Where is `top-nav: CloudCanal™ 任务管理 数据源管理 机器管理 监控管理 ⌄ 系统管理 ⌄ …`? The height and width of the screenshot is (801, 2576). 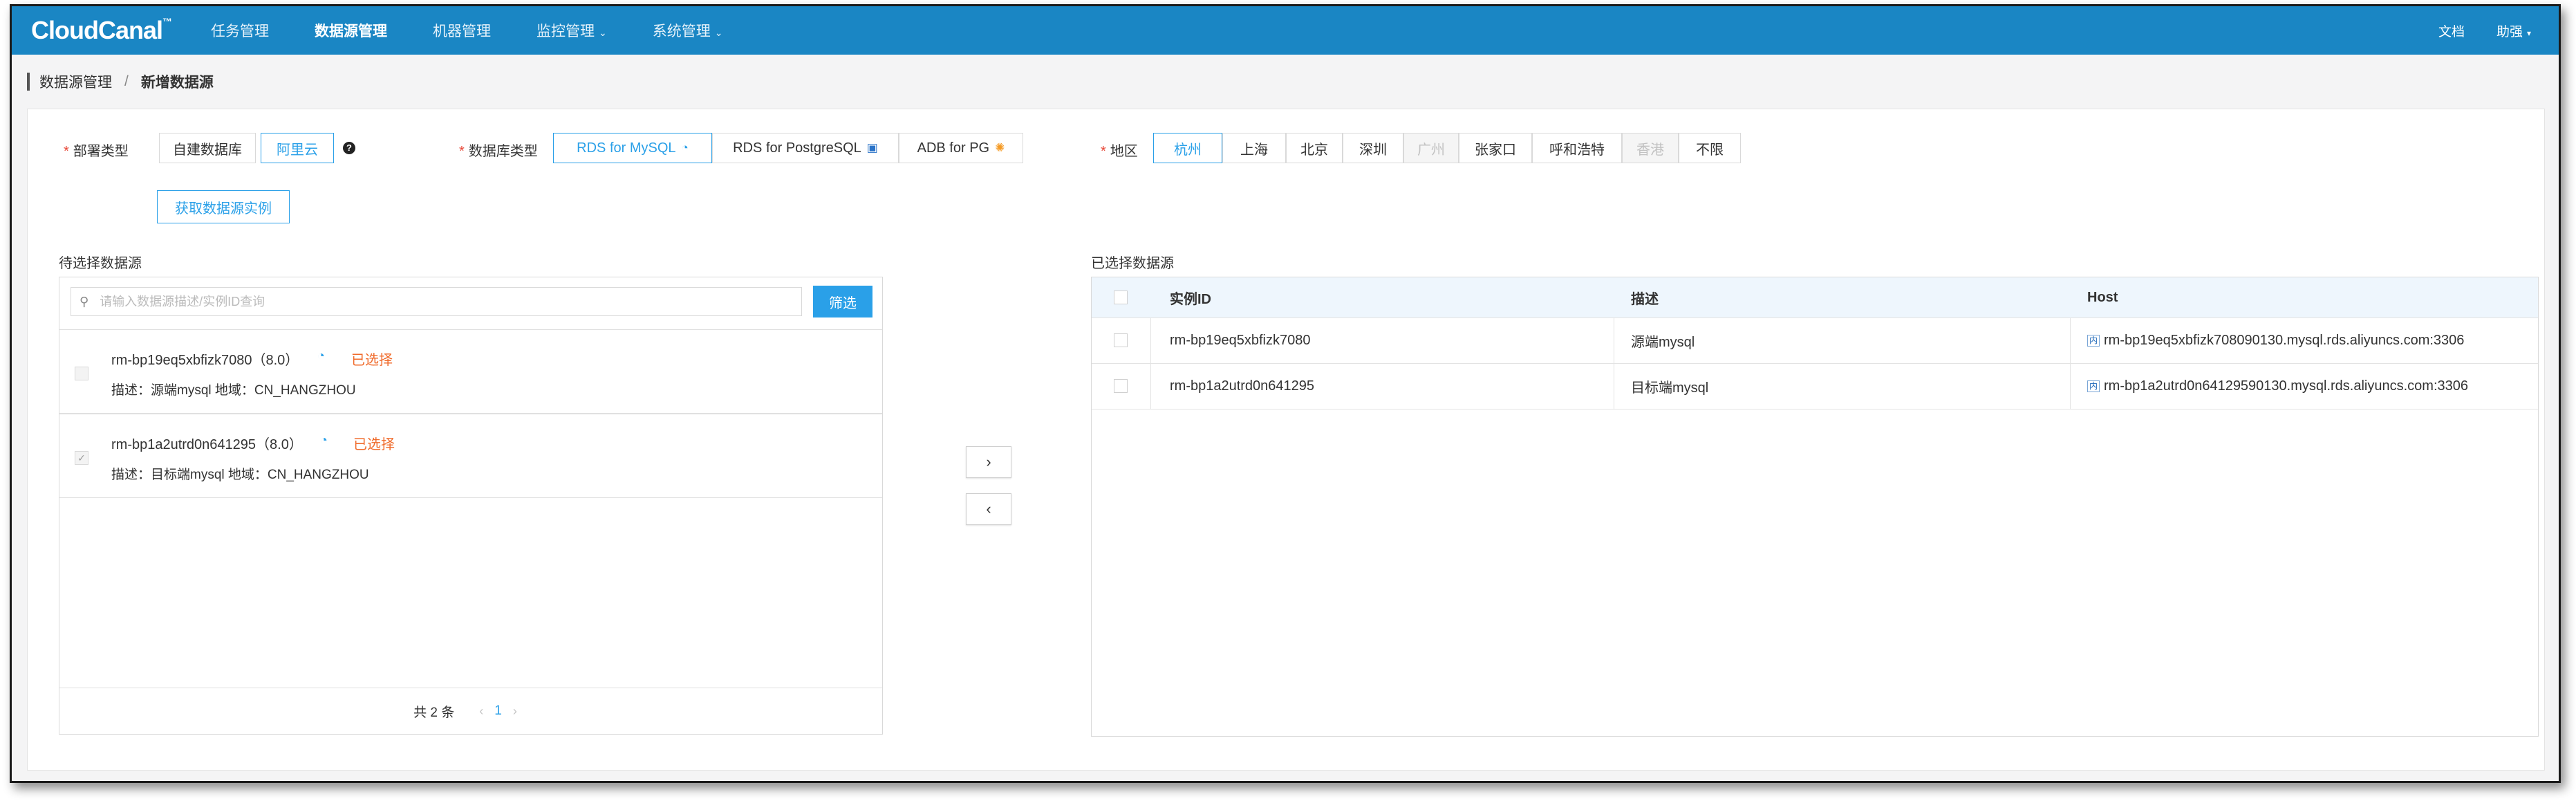 top-nav: CloudCanal™ 任务管理 数据源管理 机器管理 监控管理 ⌄ 系统管理 ⌄ … is located at coordinates (1285, 31).